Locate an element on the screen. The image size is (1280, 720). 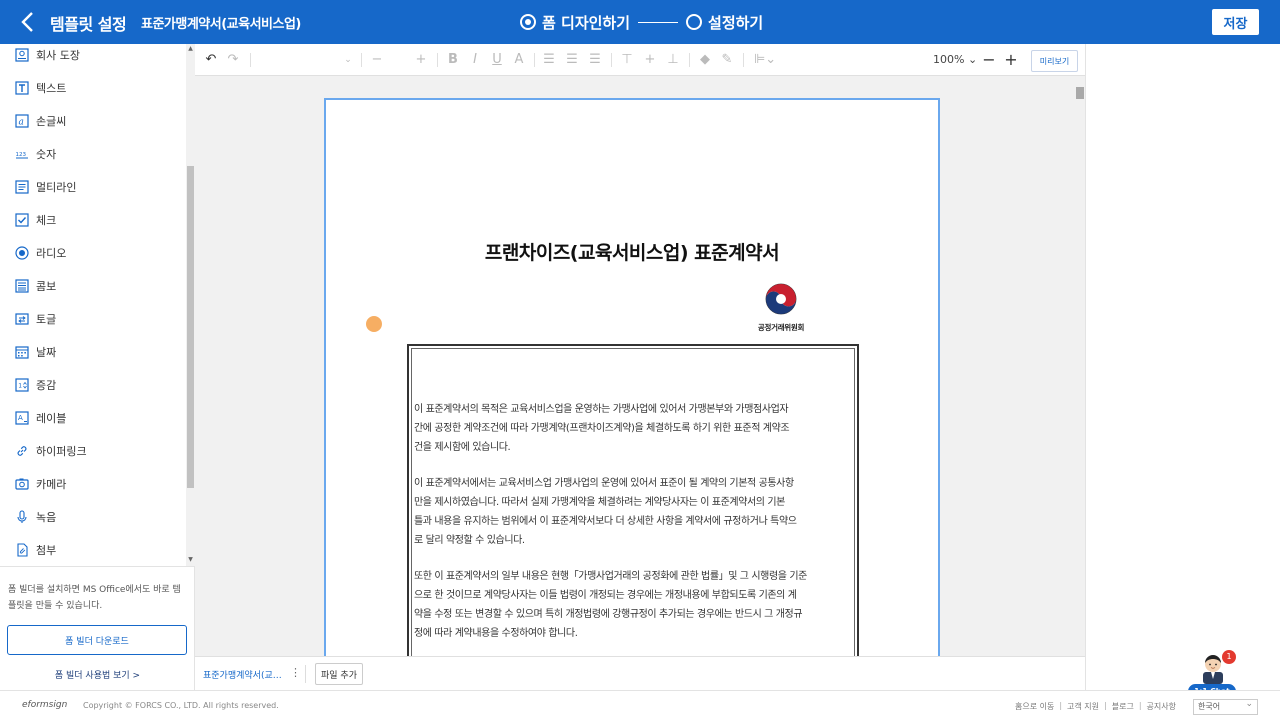
footer-link-blog: 블로그 is located at coordinates (1123, 706).